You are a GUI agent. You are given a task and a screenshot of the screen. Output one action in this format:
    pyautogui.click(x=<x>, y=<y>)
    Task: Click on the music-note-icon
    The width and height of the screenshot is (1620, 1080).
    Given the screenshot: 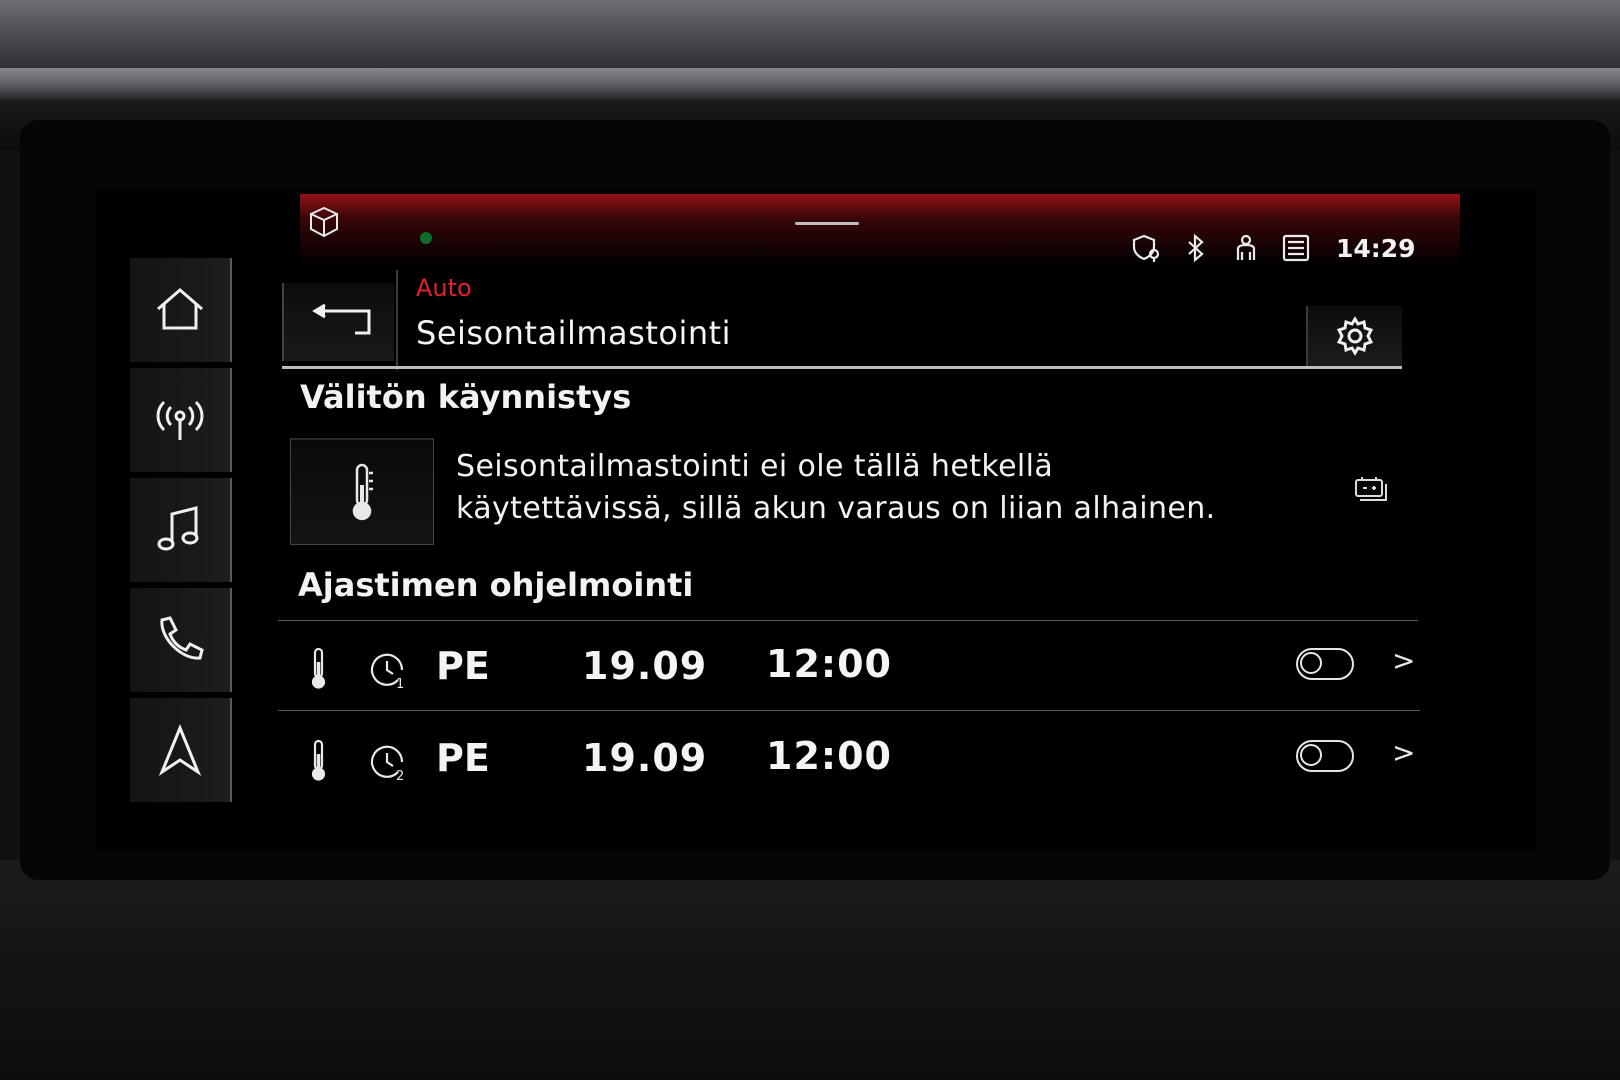 What is the action you would take?
    pyautogui.click(x=178, y=528)
    